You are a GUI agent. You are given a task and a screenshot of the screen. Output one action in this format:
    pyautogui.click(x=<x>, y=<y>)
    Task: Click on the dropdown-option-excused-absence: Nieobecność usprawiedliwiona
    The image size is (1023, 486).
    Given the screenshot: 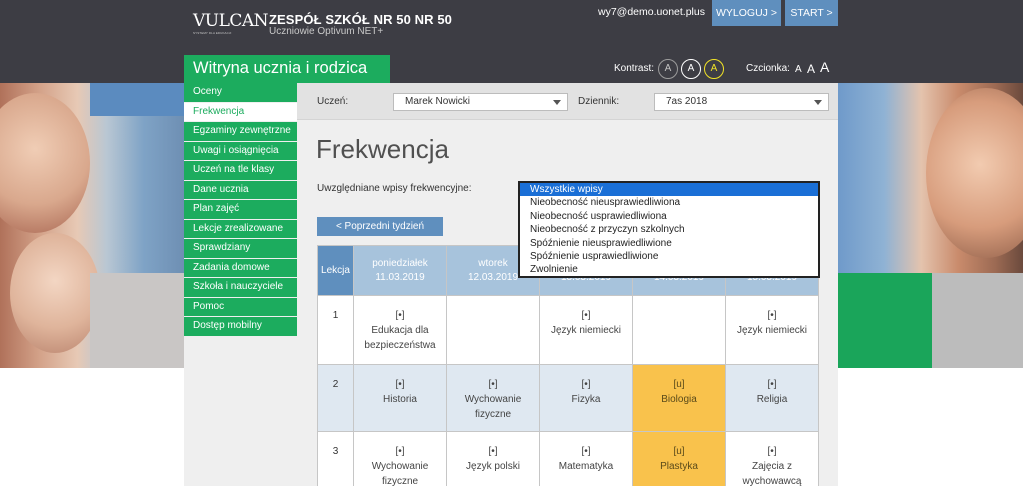 What is the action you would take?
    pyautogui.click(x=669, y=216)
    